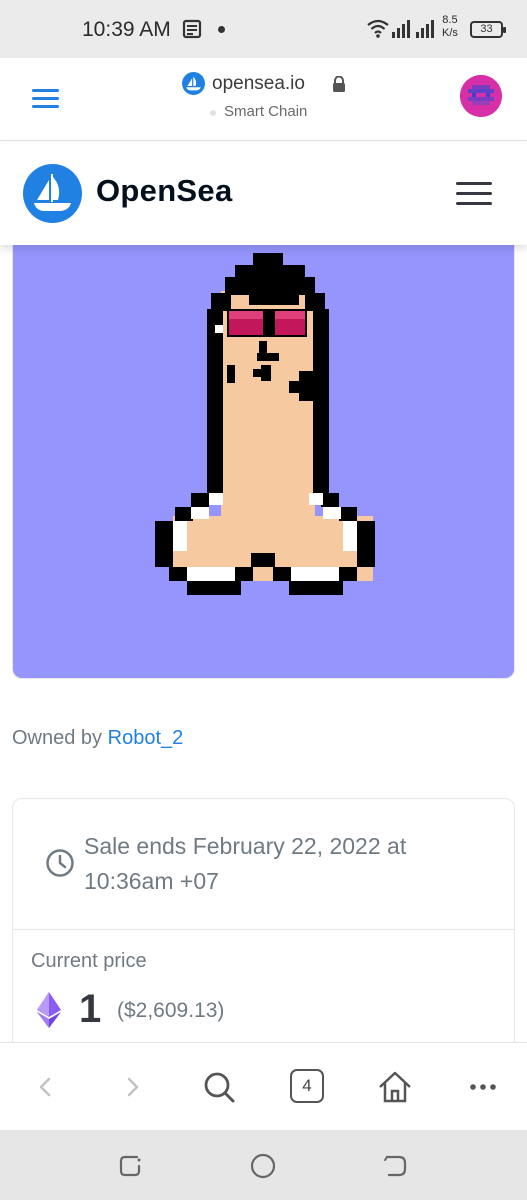  I want to click on network-dot, so click(213, 113).